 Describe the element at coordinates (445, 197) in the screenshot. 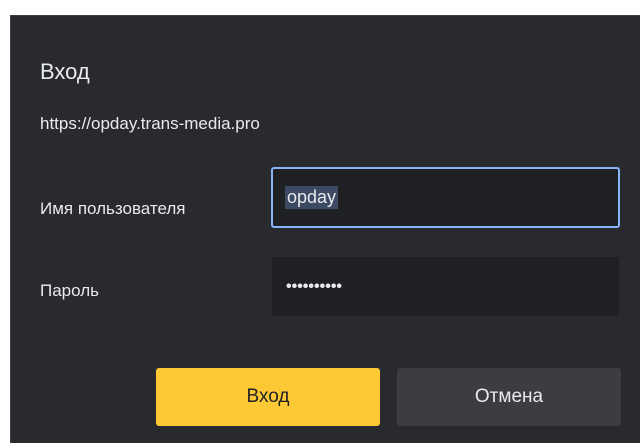

I see `username-input: opday` at that location.